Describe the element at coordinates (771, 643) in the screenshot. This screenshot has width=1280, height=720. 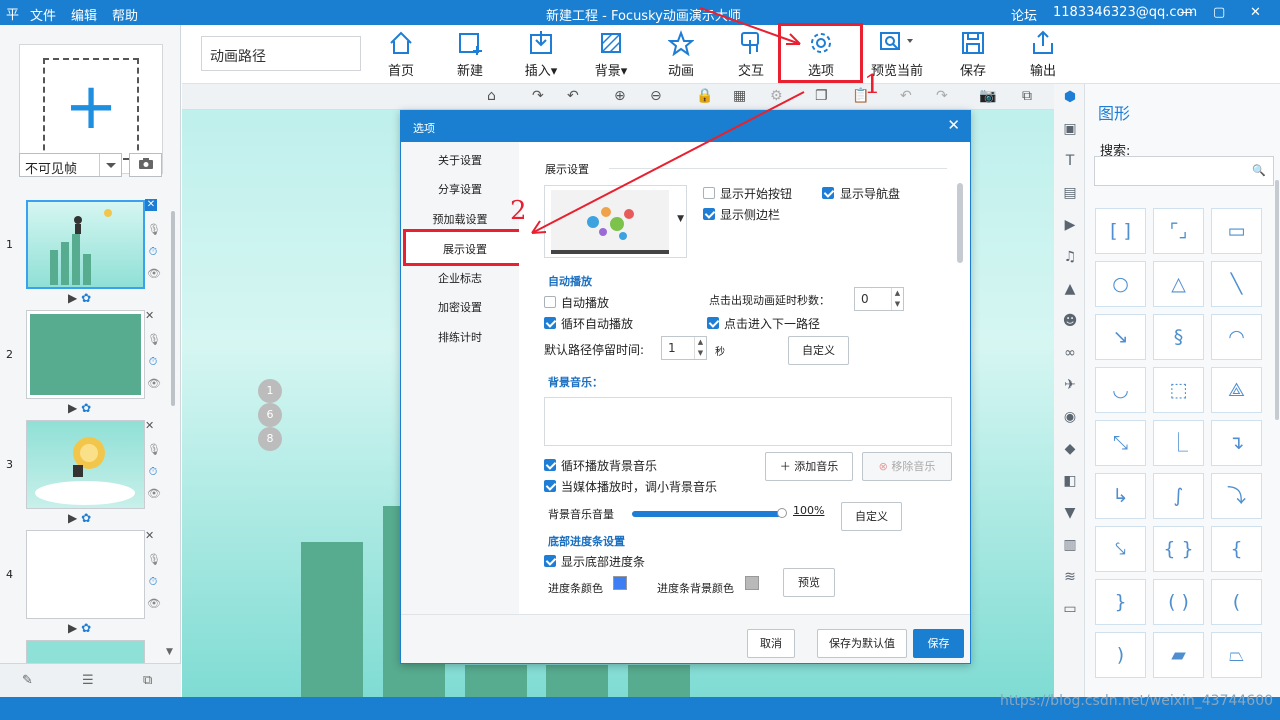
I see `cancel-button: 取消` at that location.